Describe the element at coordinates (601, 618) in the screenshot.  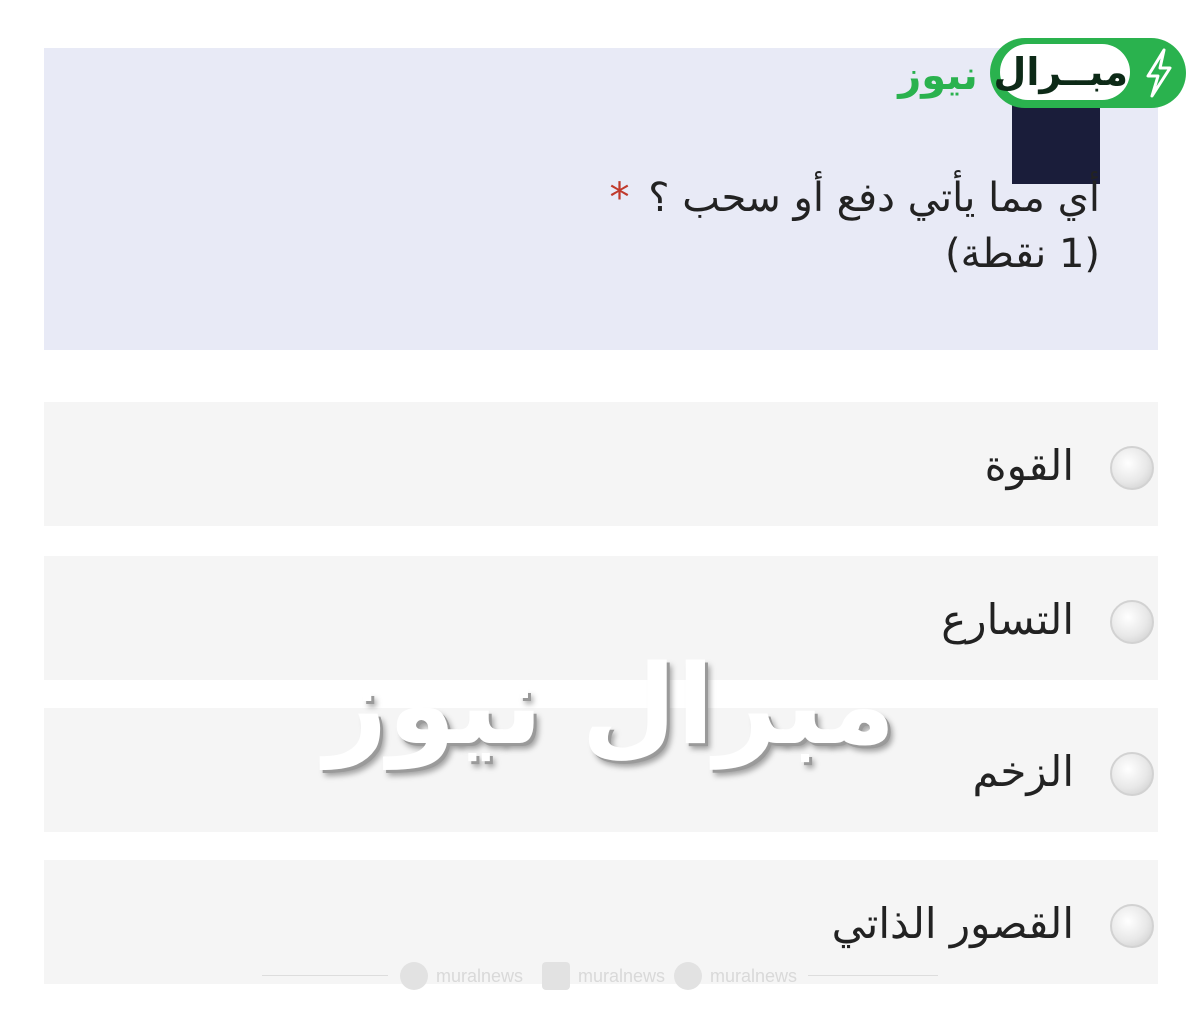
I see `option-row: التسارع` at that location.